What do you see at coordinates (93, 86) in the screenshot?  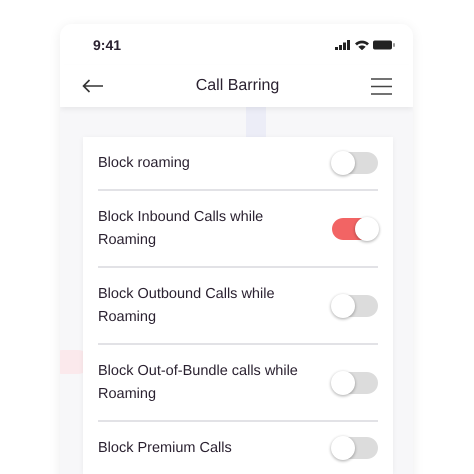 I see `back-arrow-icon` at bounding box center [93, 86].